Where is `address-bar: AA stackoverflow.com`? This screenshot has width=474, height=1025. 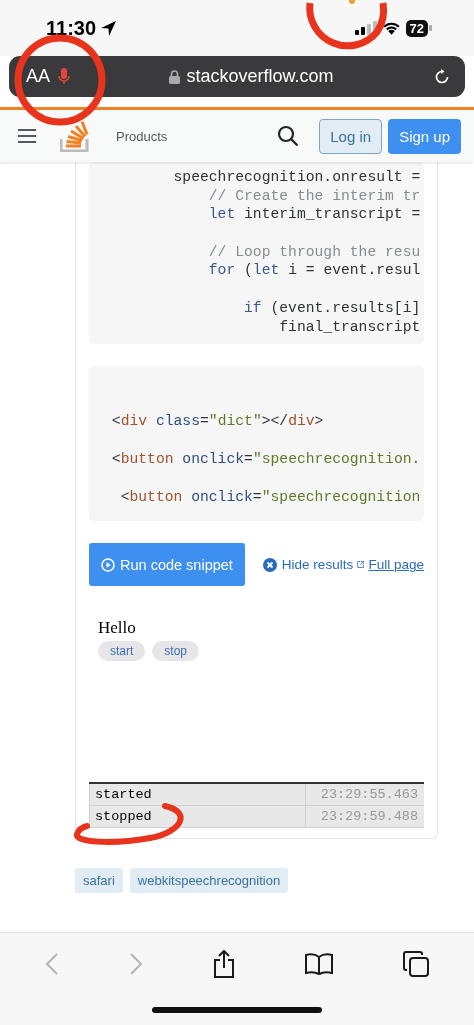 address-bar: AA stackoverflow.com is located at coordinates (237, 76).